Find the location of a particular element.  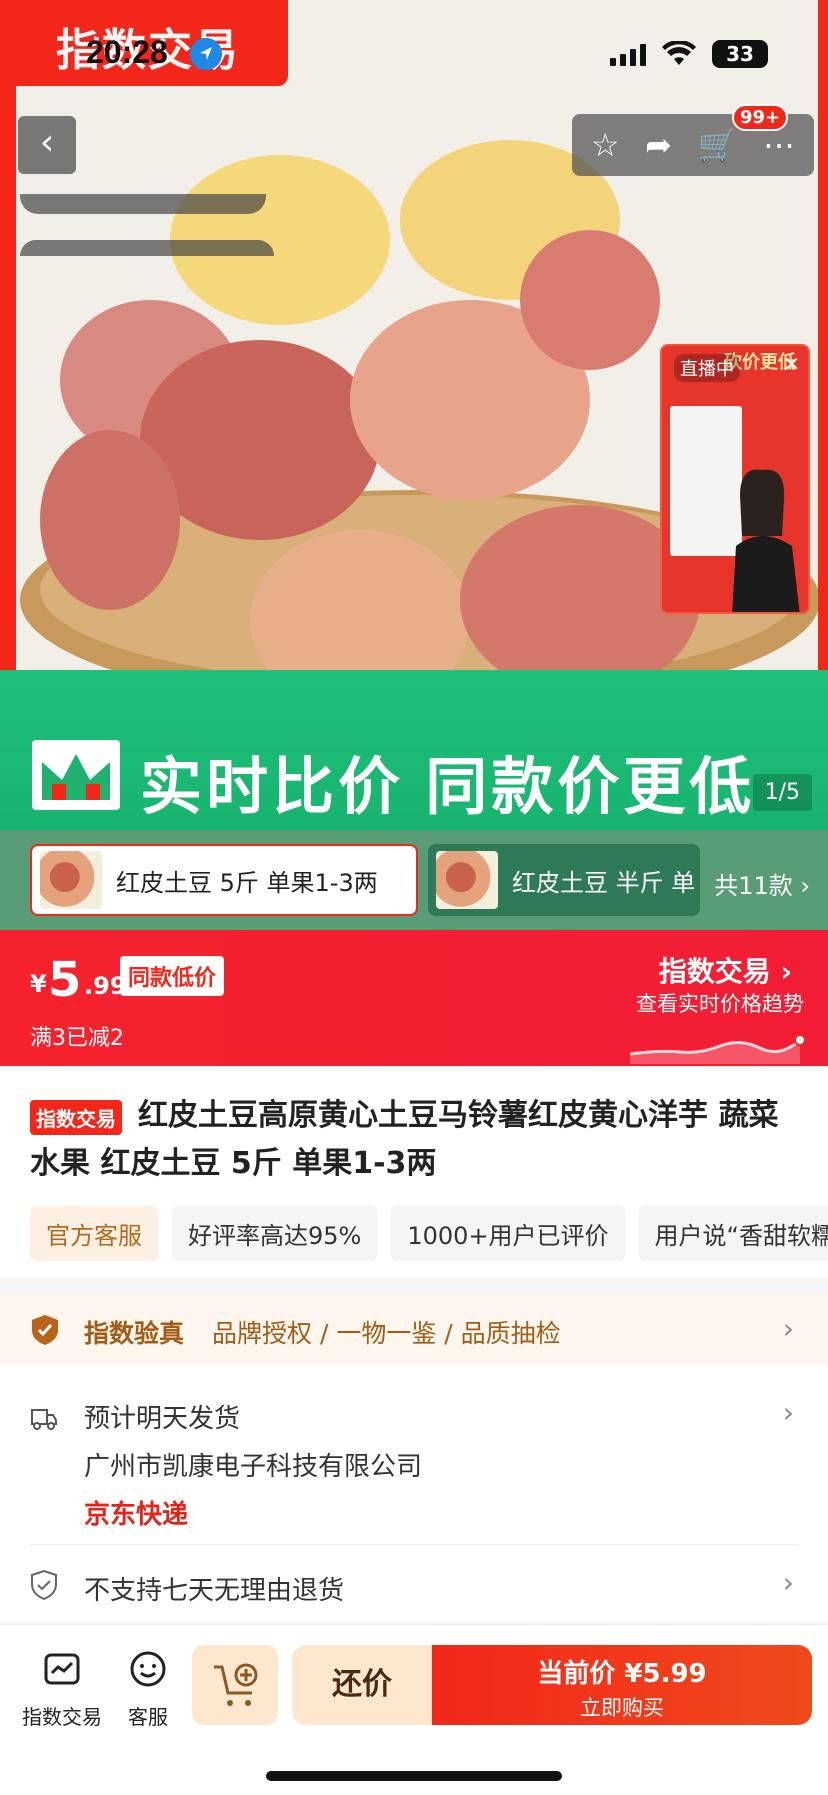

cell-signal-icon is located at coordinates (628, 54).